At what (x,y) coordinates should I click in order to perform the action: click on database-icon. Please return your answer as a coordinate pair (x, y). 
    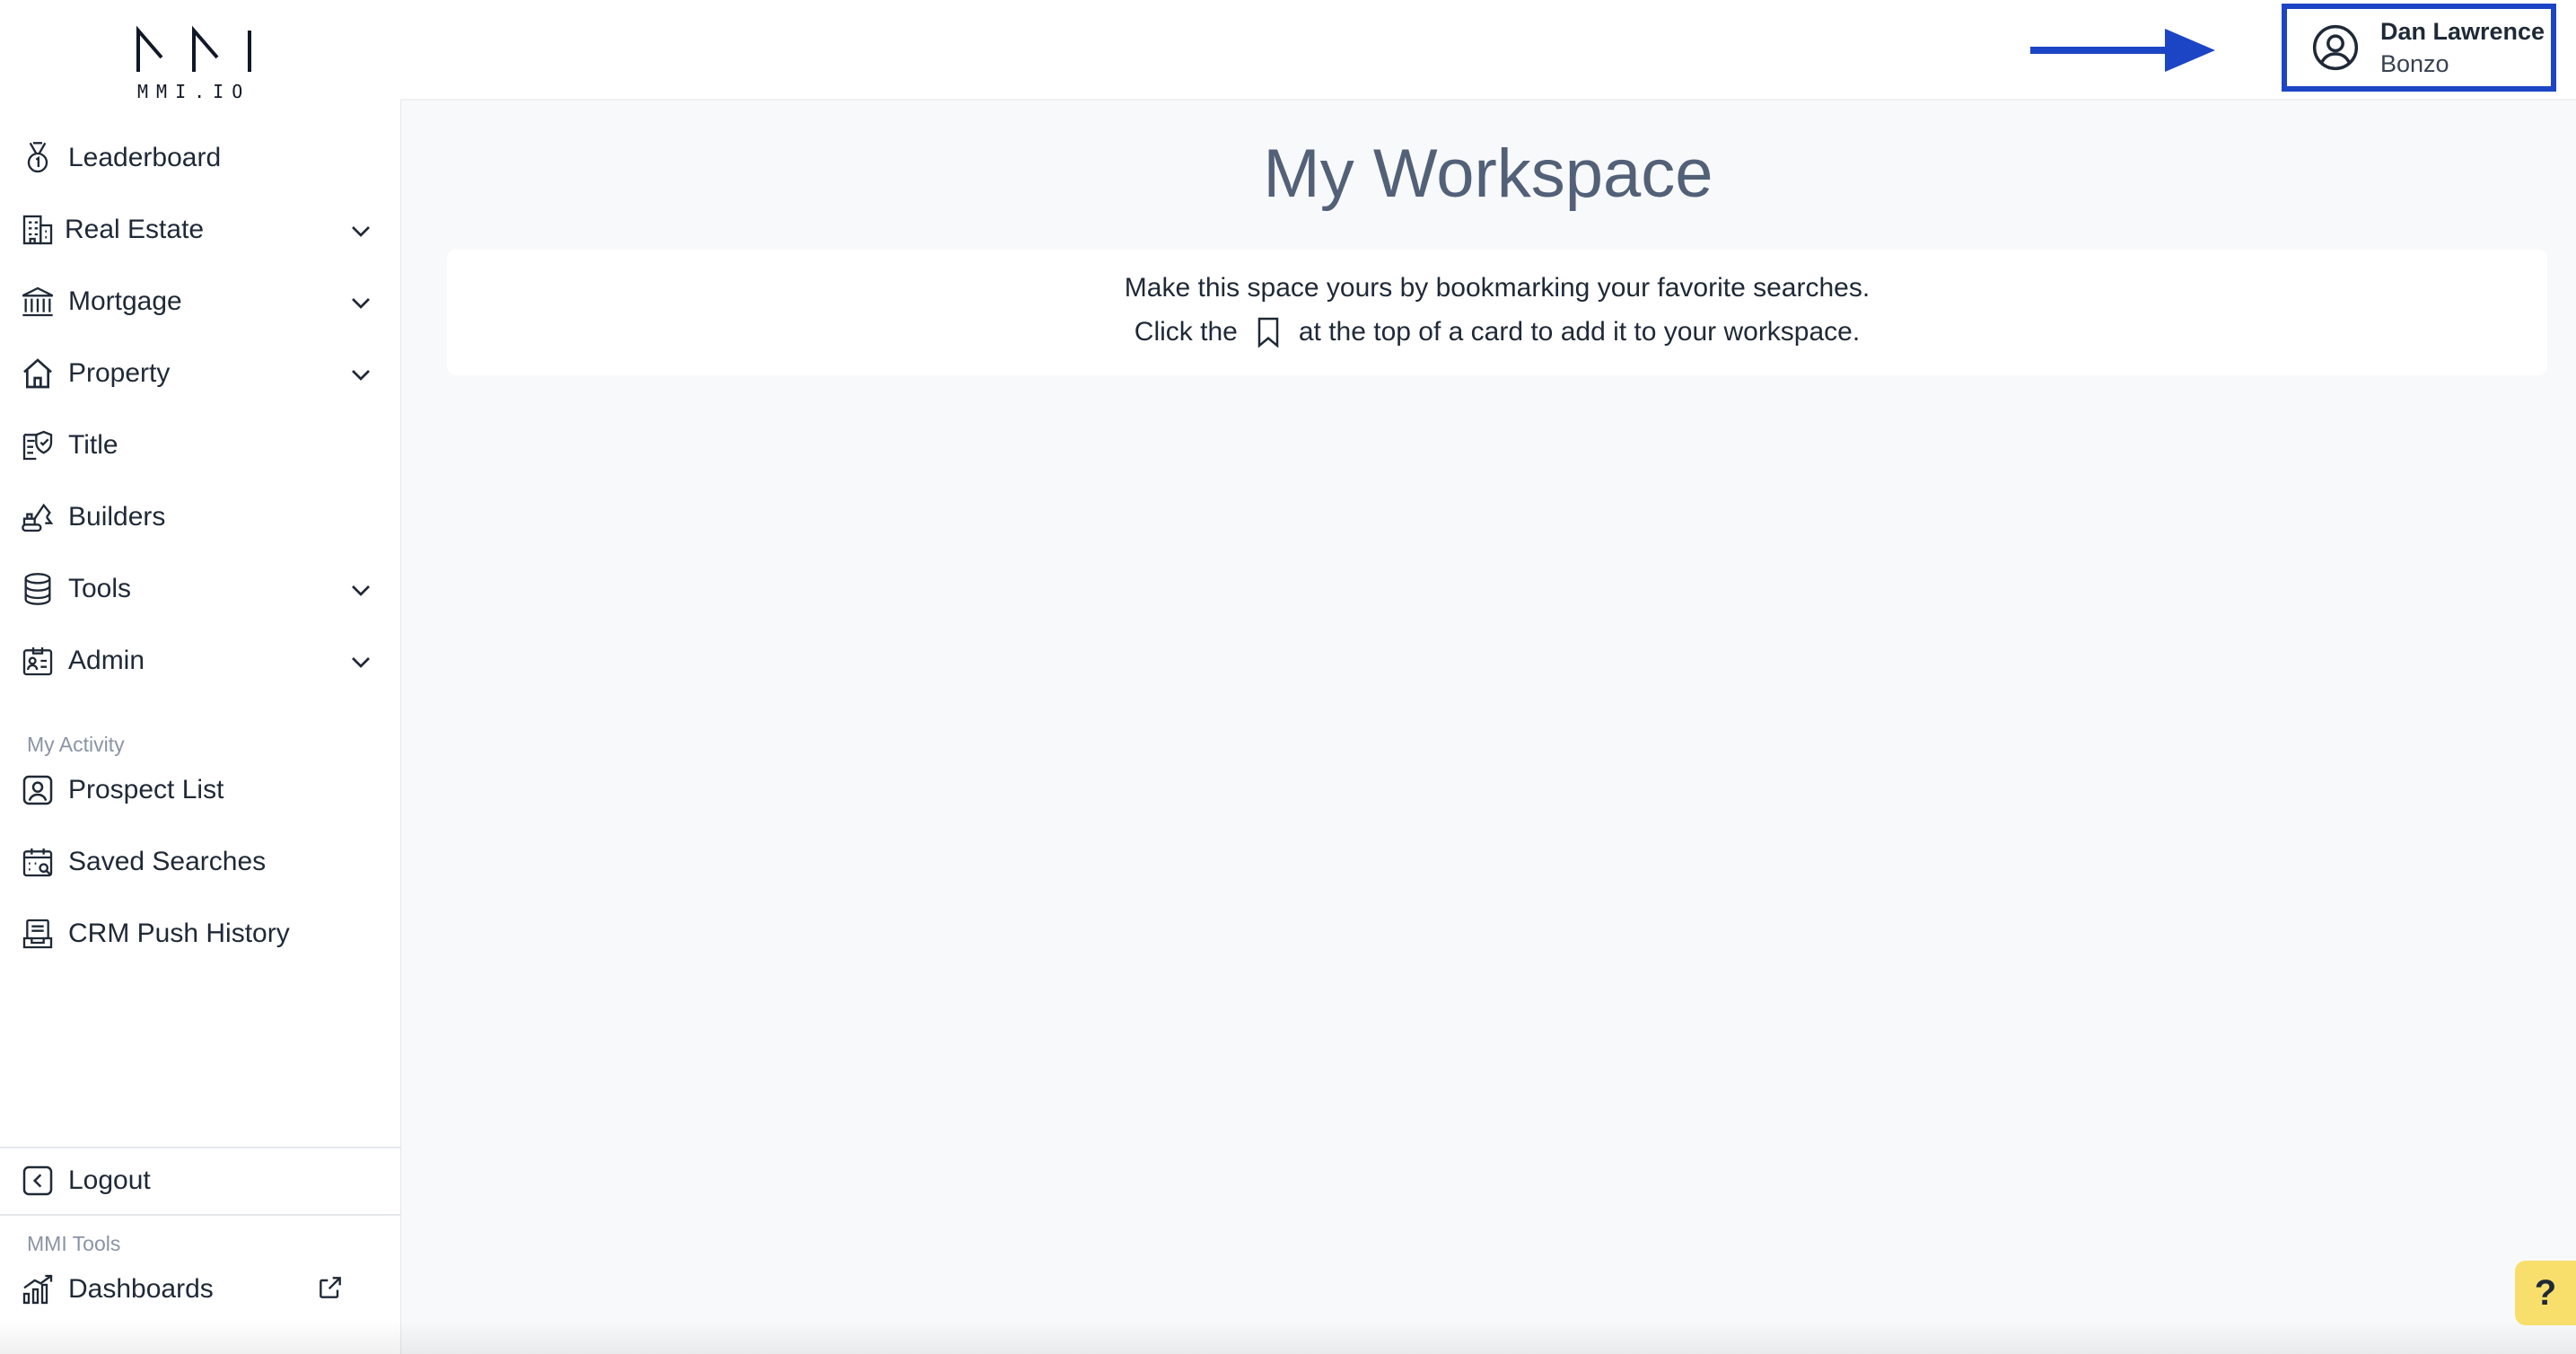
    Looking at the image, I should click on (37, 589).